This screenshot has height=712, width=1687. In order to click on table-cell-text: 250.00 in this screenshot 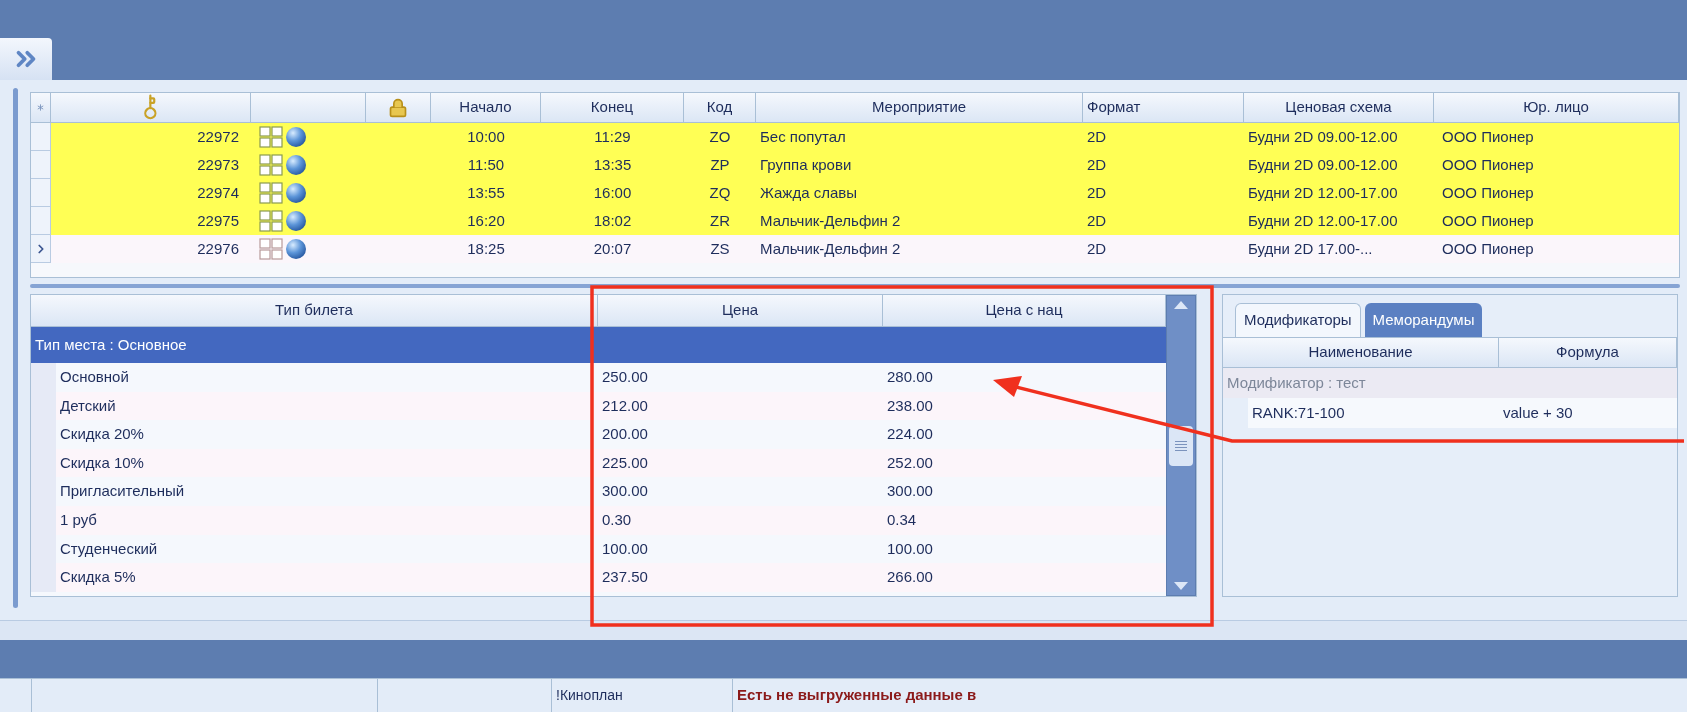, I will do `click(625, 377)`.